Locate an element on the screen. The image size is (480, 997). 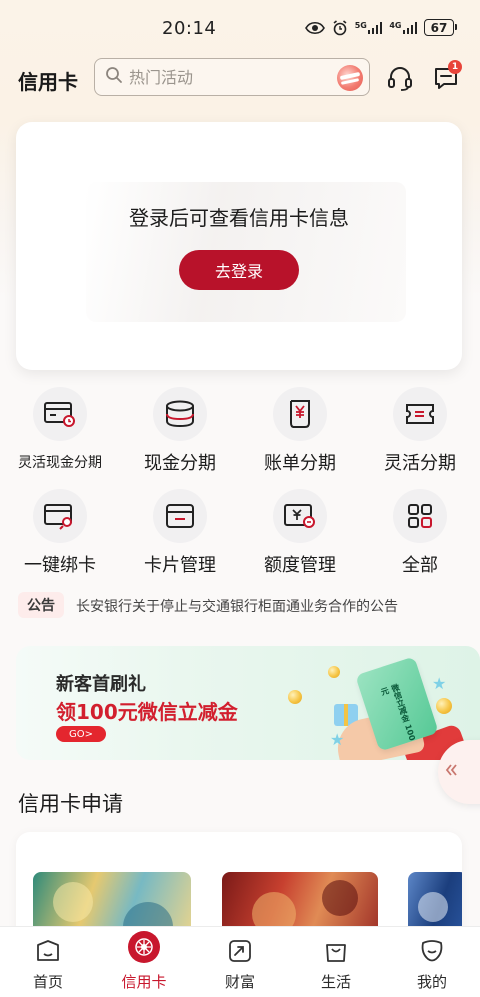
customer-service-button is located at coordinates (400, 78).